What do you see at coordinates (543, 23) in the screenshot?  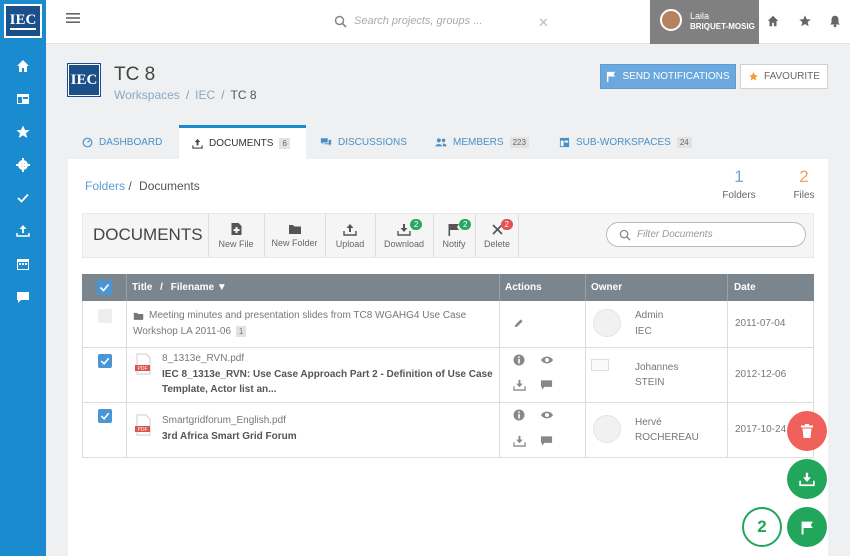 I see `clear-search-icon: ✕` at bounding box center [543, 23].